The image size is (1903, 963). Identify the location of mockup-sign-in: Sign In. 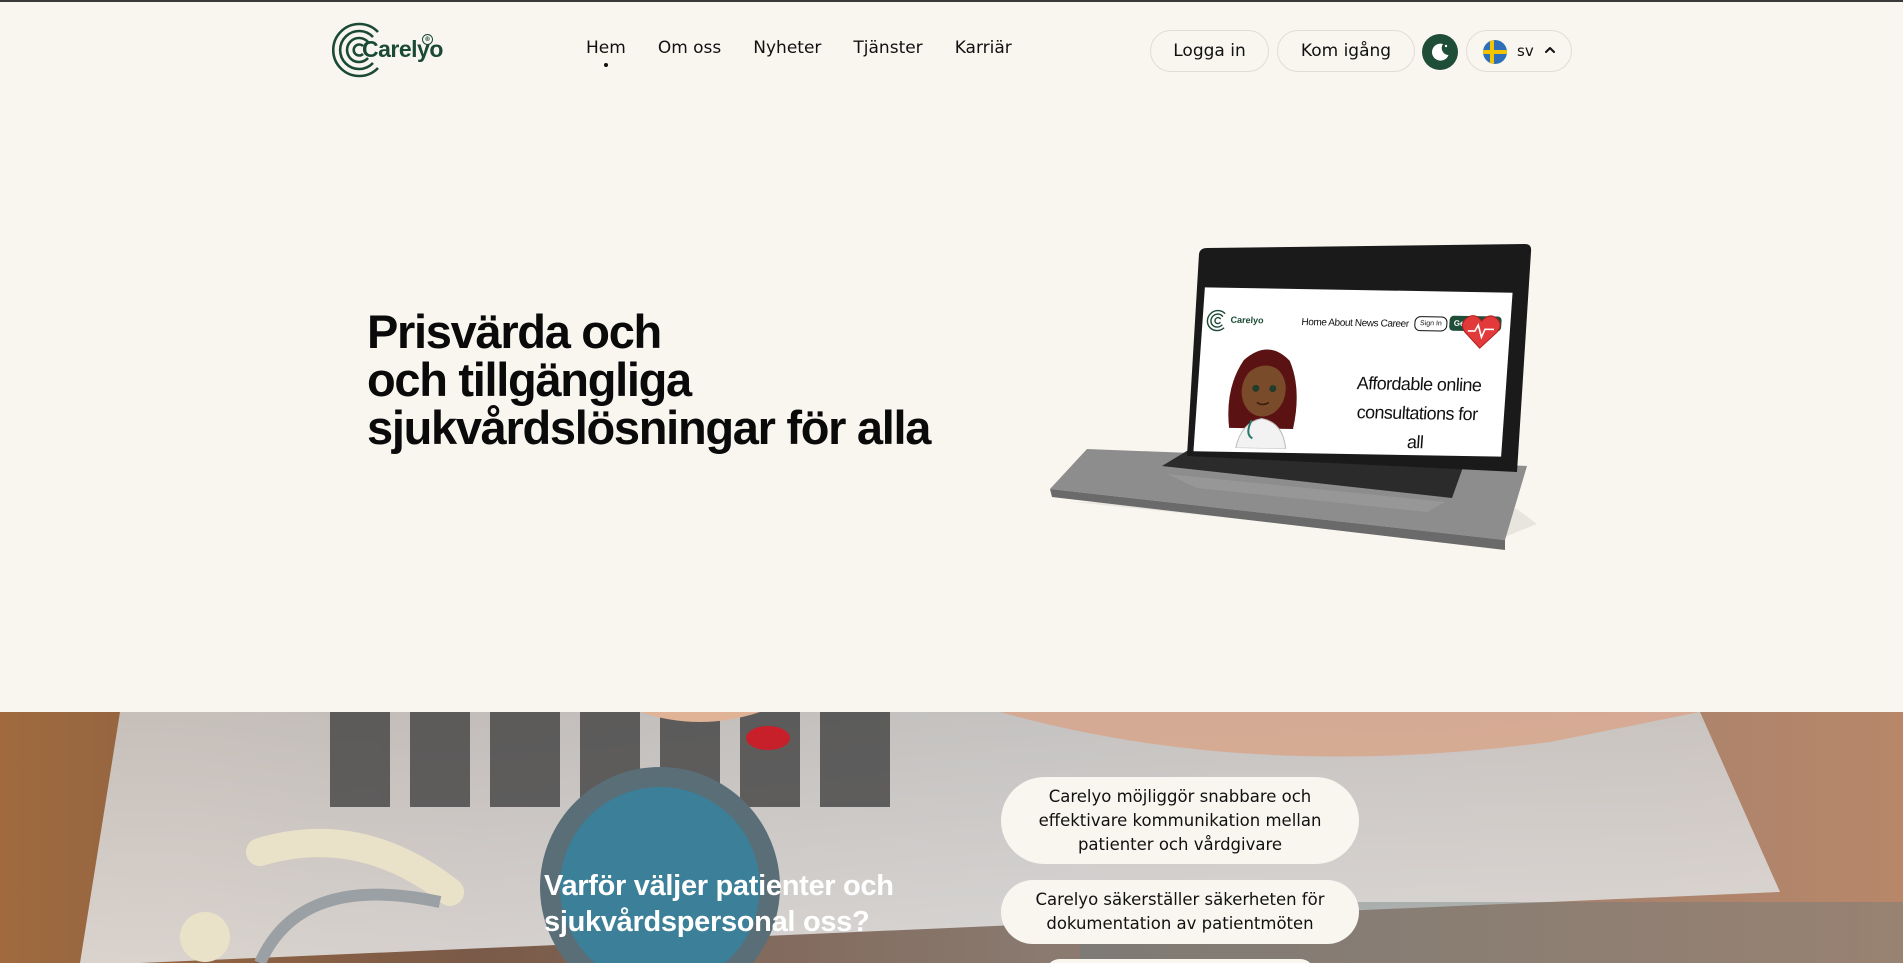
(1430, 324).